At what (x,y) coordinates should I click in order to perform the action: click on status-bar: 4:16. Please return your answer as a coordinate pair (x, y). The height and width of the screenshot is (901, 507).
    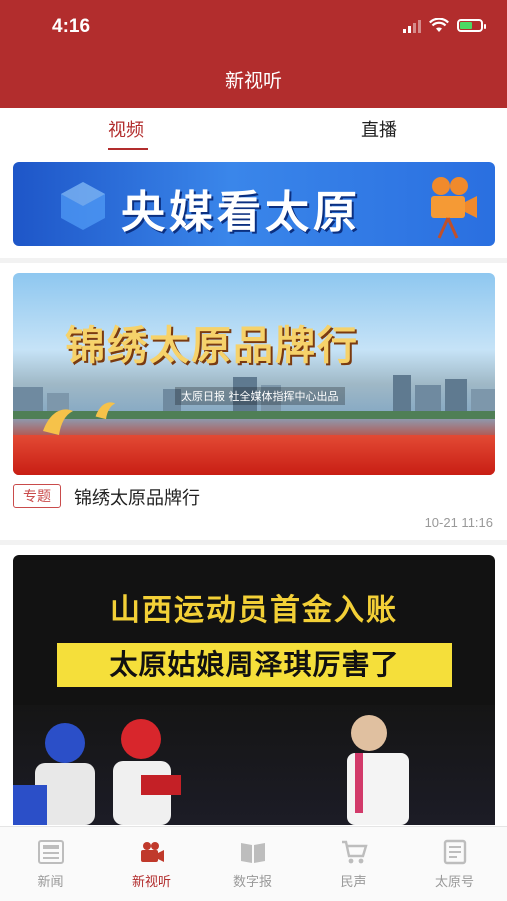
    Looking at the image, I should click on (253, 29).